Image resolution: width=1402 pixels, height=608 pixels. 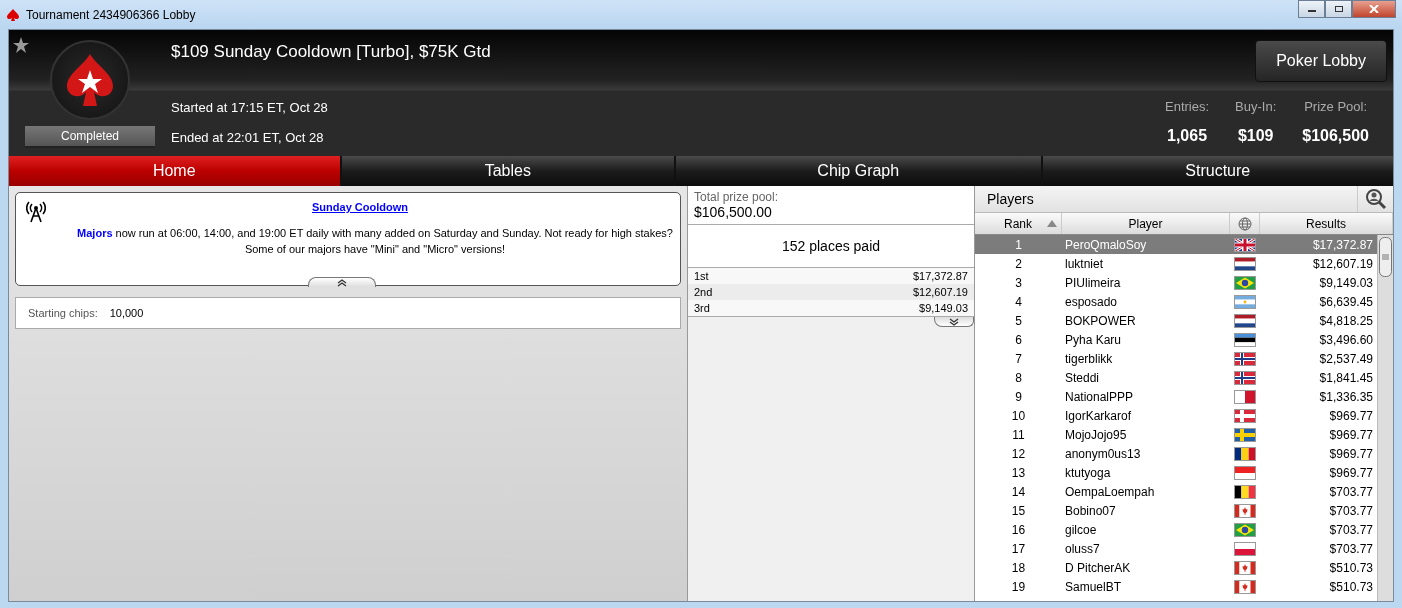 I want to click on rank-cell-text: 5, so click(x=1018, y=320).